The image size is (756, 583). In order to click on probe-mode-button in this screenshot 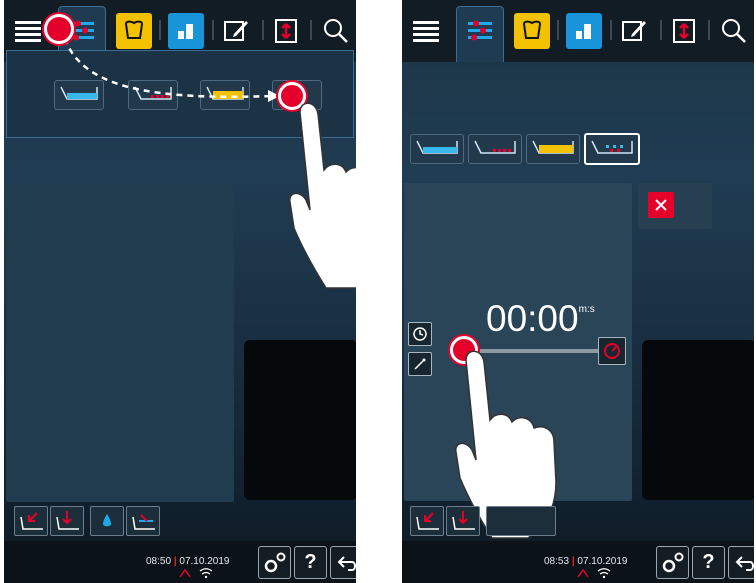, I will do `click(420, 364)`.